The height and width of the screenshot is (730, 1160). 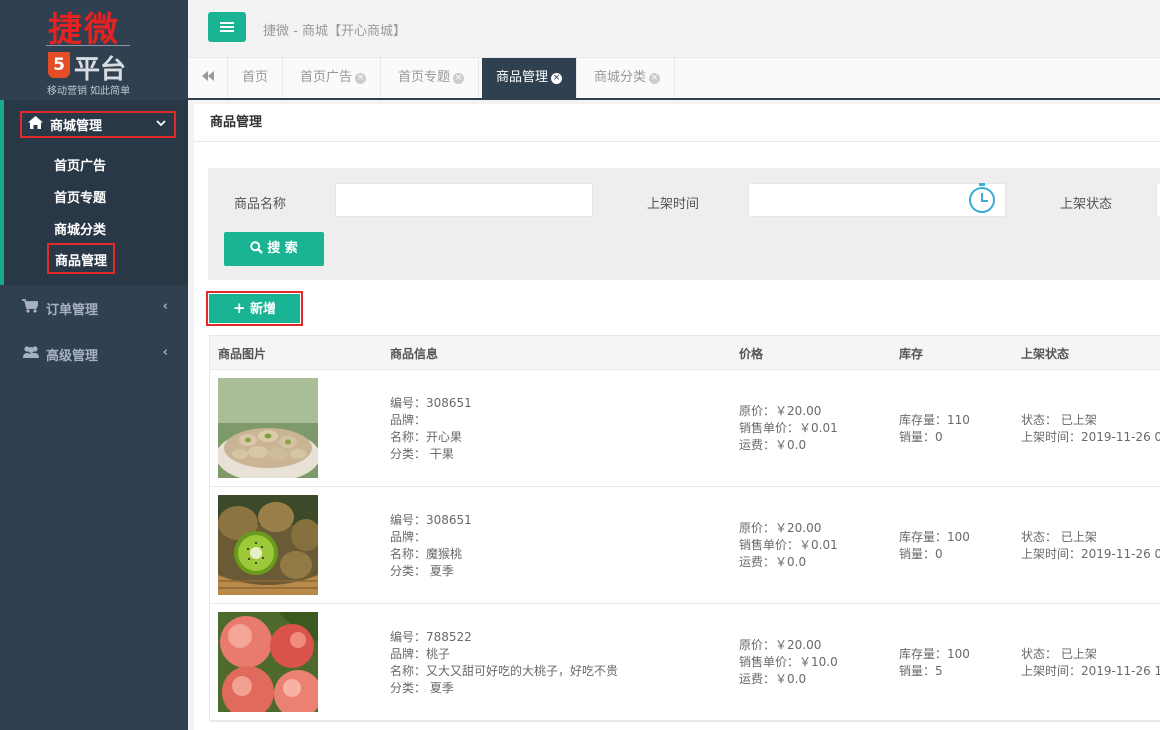 I want to click on add-button: + 新增, so click(x=254, y=308).